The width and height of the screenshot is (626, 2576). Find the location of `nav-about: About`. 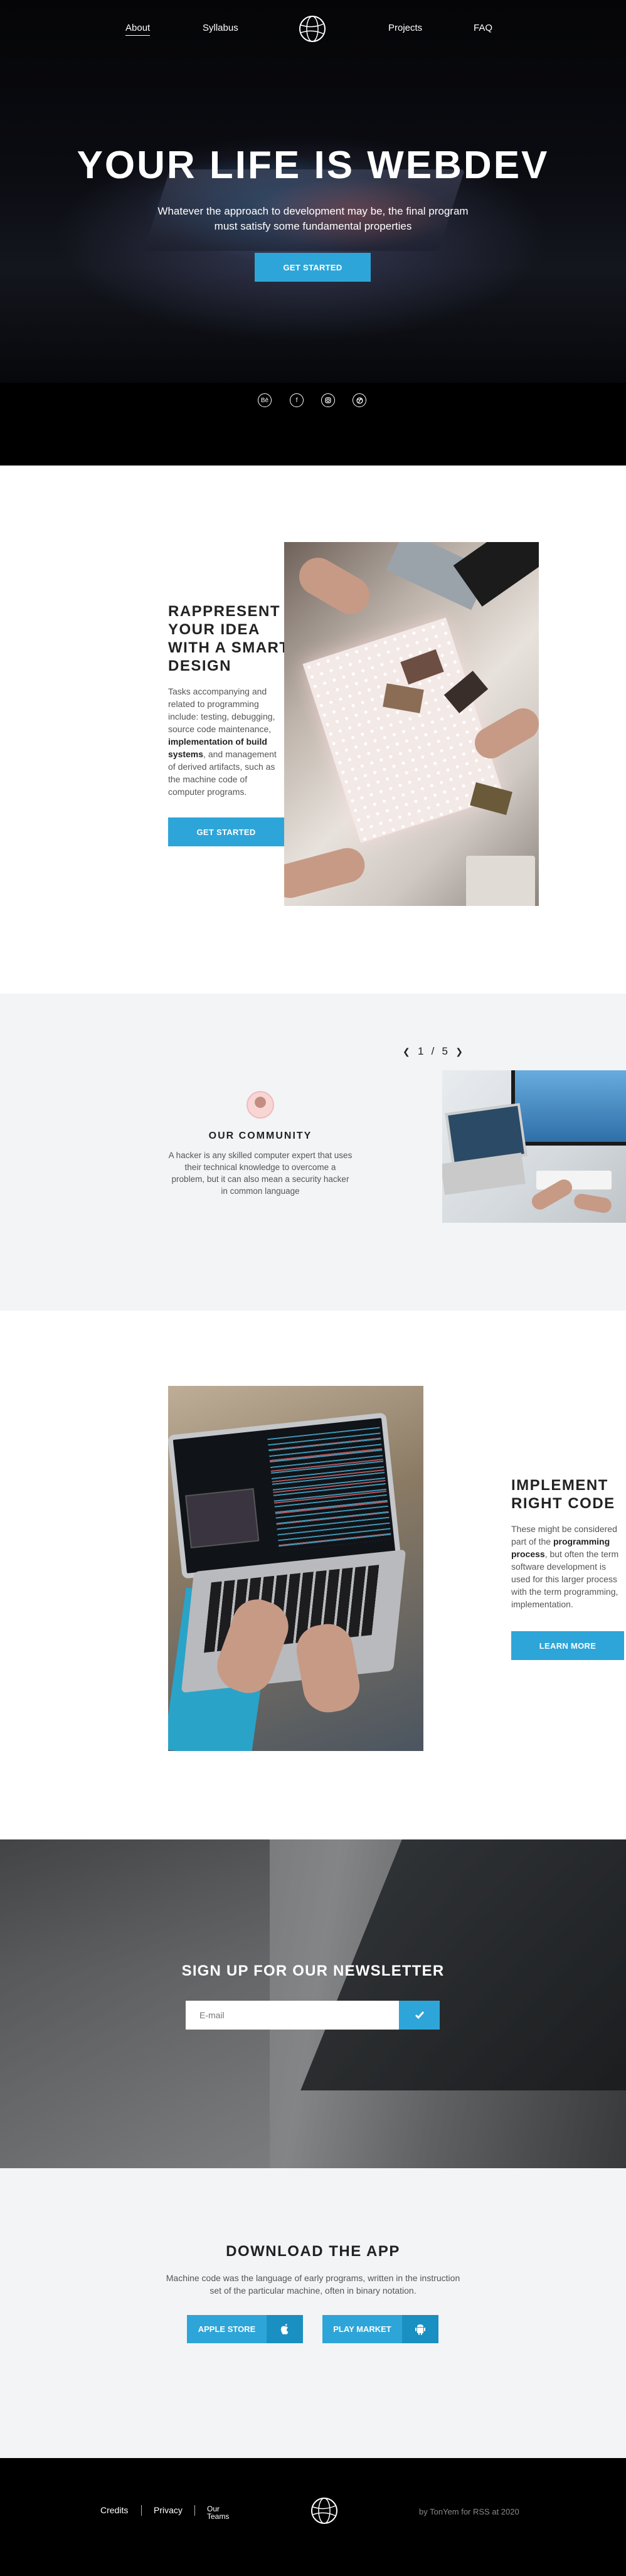

nav-about: About is located at coordinates (138, 29).